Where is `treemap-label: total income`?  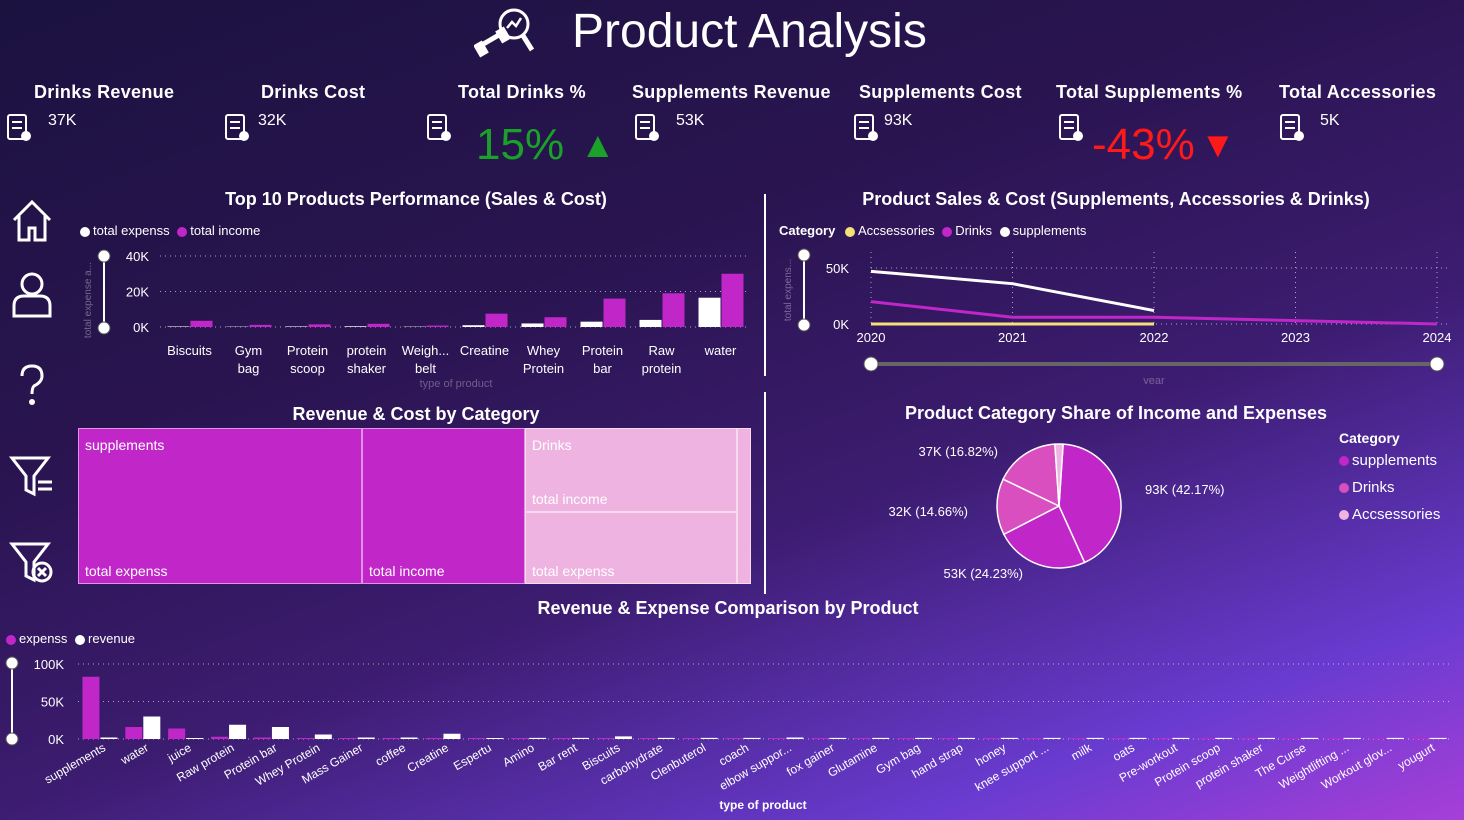 treemap-label: total income is located at coordinates (407, 571).